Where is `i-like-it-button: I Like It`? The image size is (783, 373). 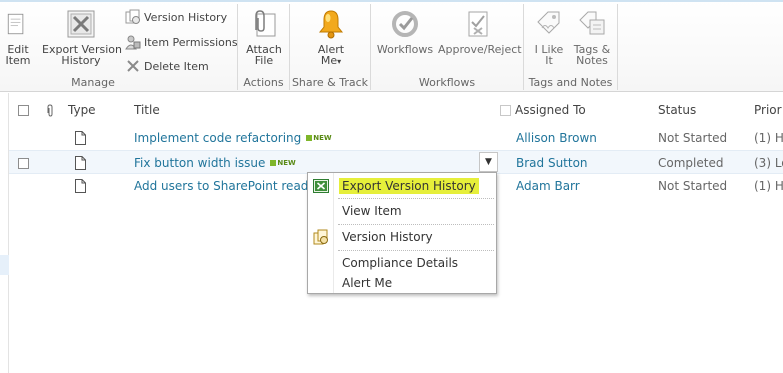
i-like-it-button: I Like It is located at coordinates (549, 37).